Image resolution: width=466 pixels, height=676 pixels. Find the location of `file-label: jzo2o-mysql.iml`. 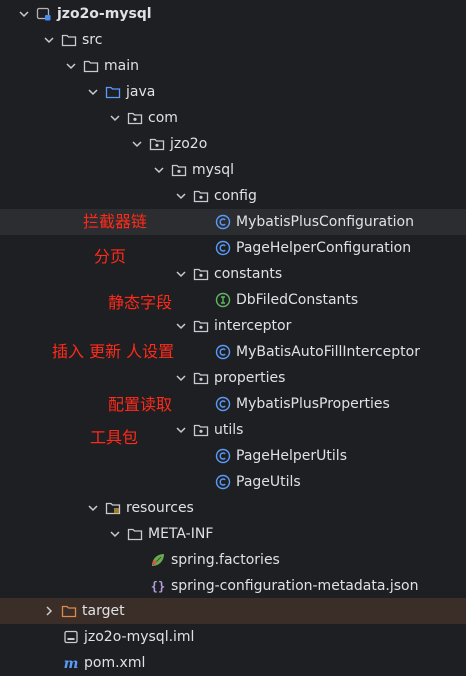

file-label: jzo2o-mysql.iml is located at coordinates (139, 637).